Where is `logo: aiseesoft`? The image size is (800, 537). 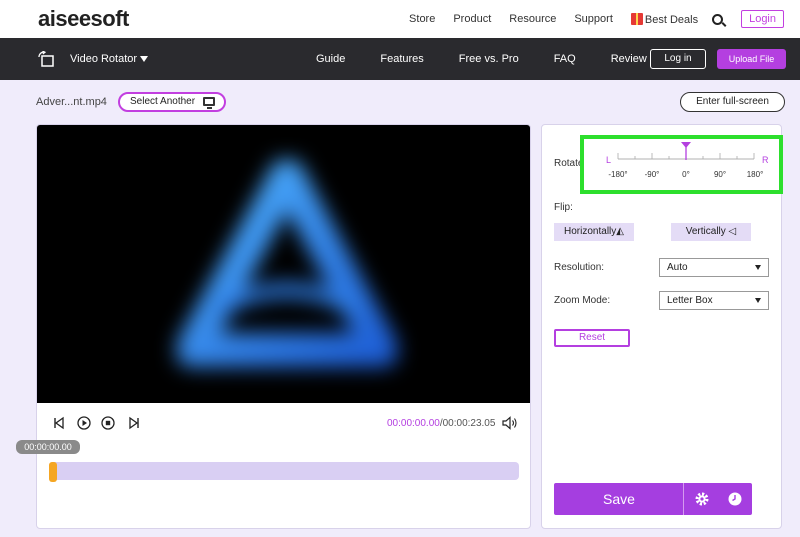 logo: aiseesoft is located at coordinates (83, 19).